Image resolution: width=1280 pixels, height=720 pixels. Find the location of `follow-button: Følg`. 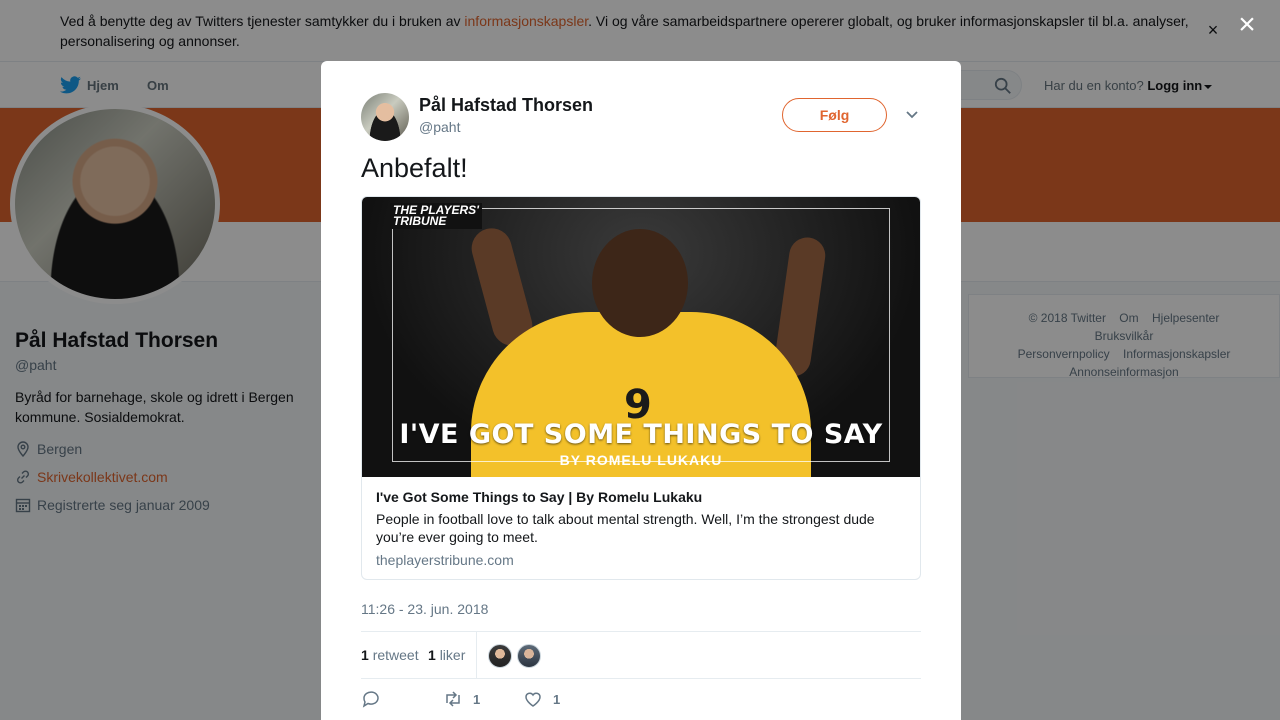

follow-button: Følg is located at coordinates (834, 115).